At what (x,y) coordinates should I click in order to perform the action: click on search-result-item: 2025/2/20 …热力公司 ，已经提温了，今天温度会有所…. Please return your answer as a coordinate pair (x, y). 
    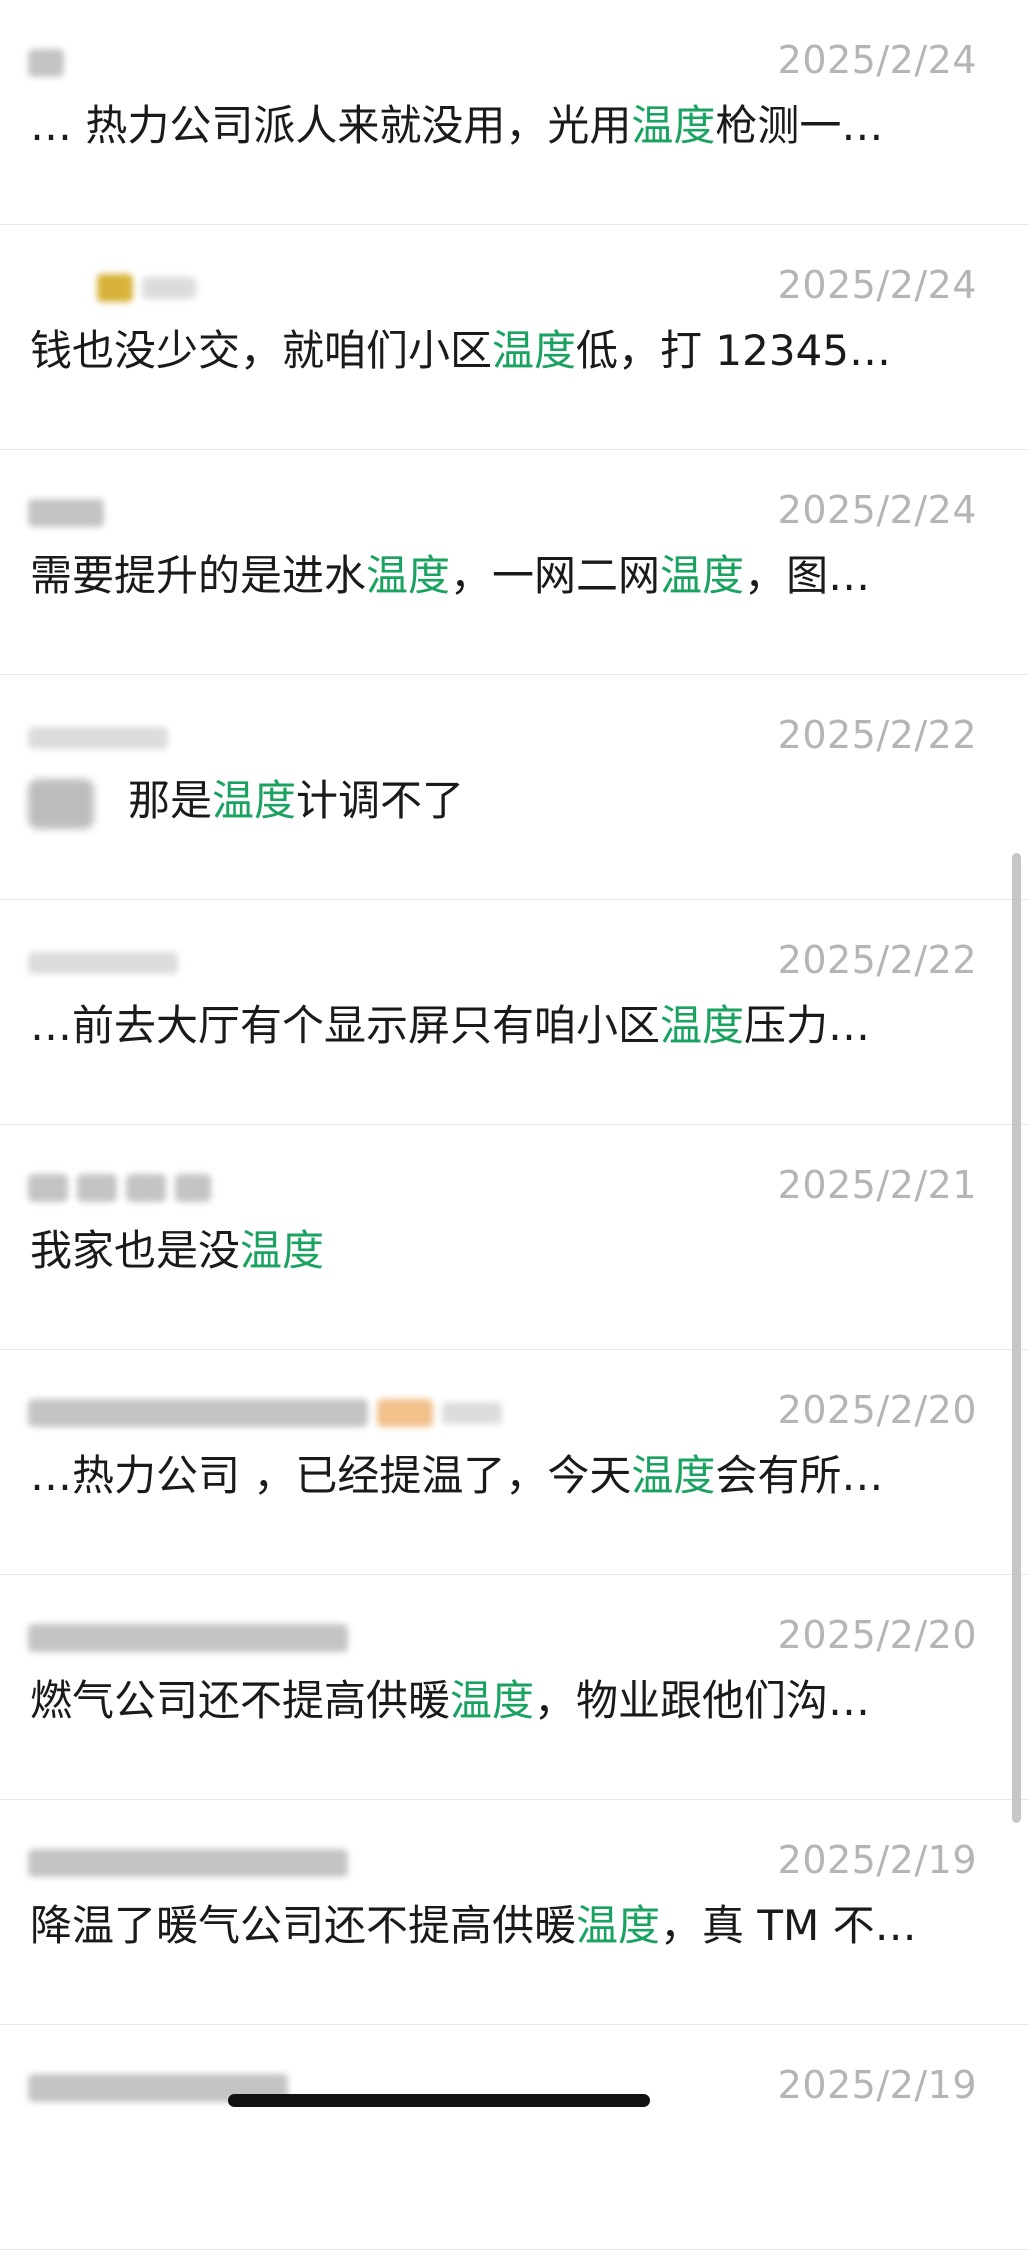
    Looking at the image, I should click on (514, 1462).